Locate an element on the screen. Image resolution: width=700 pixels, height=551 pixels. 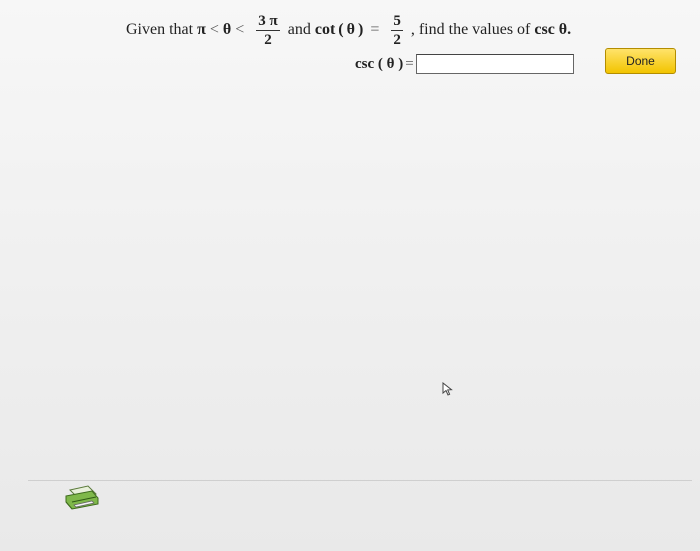
cot-label: cot is located at coordinates (325, 29).